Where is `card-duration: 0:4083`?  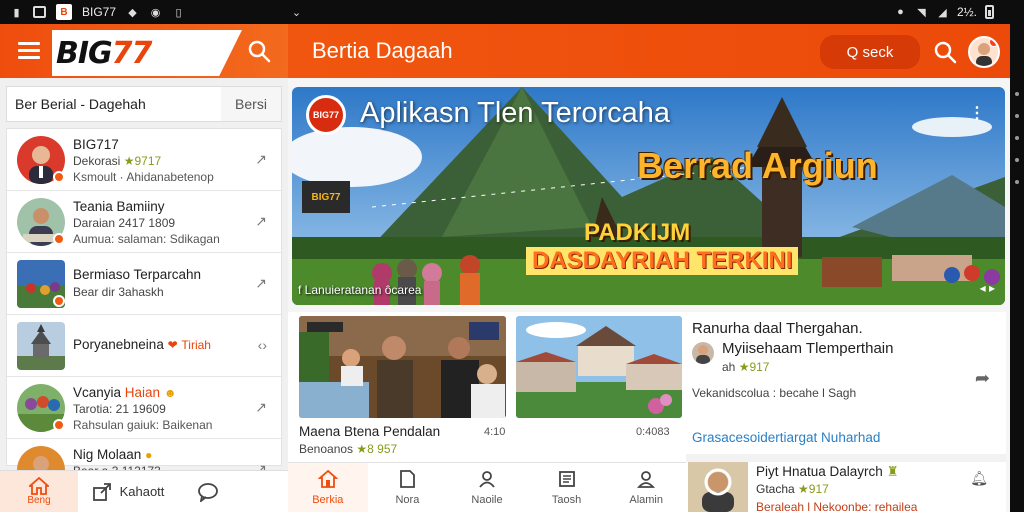
card-duration: 0:4083 is located at coordinates (653, 432).